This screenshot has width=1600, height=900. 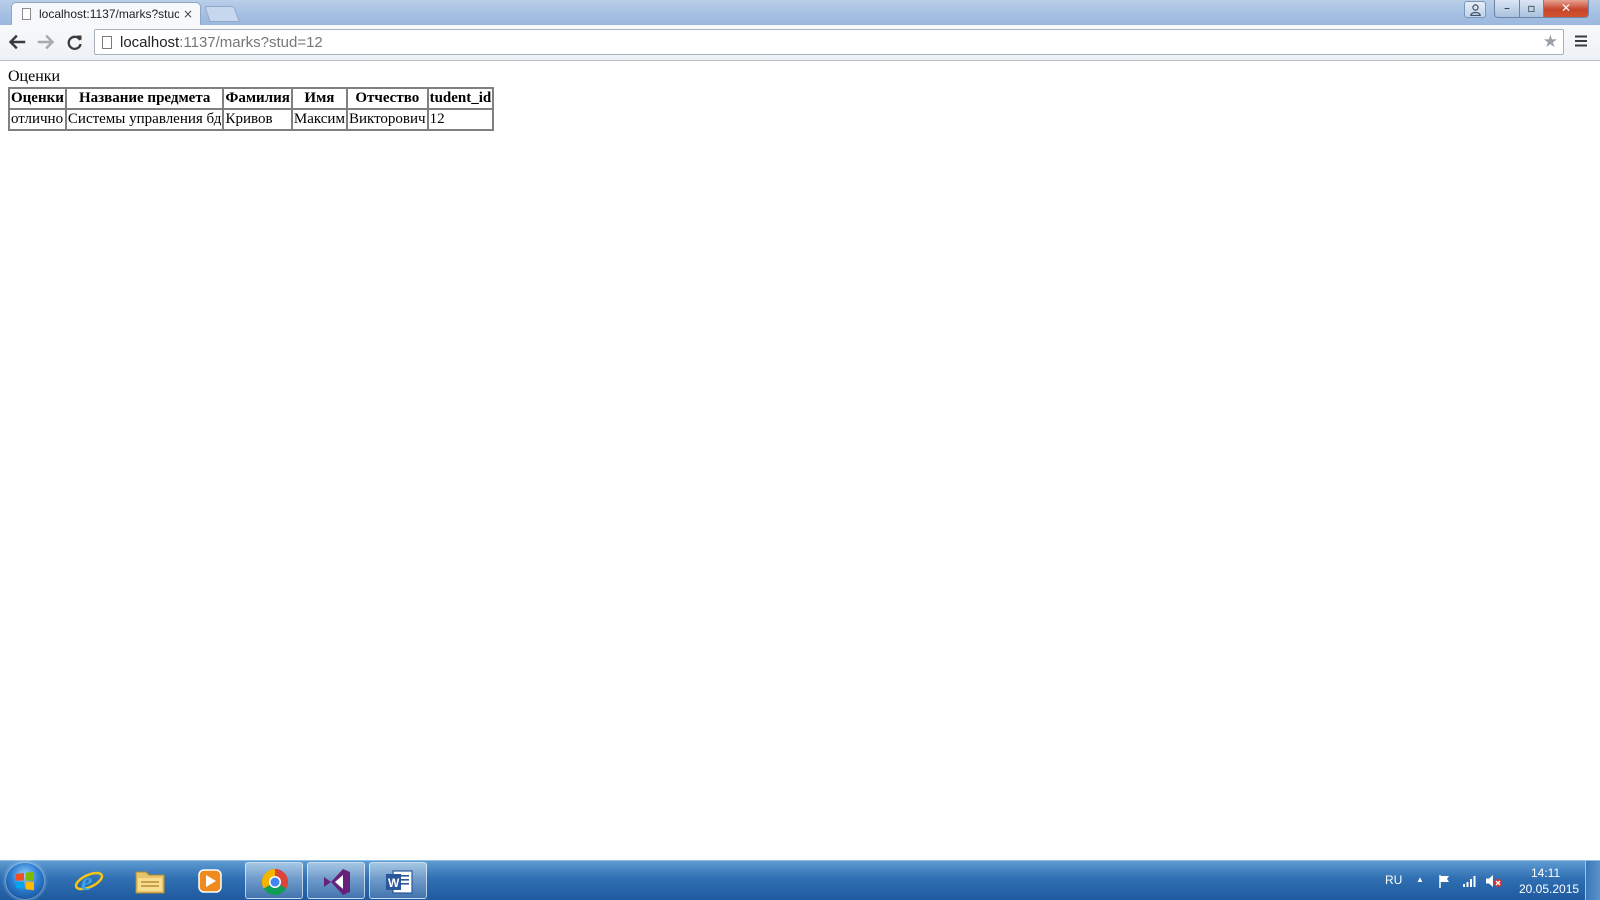 I want to click on language-indicator: RU, so click(x=1393, y=880).